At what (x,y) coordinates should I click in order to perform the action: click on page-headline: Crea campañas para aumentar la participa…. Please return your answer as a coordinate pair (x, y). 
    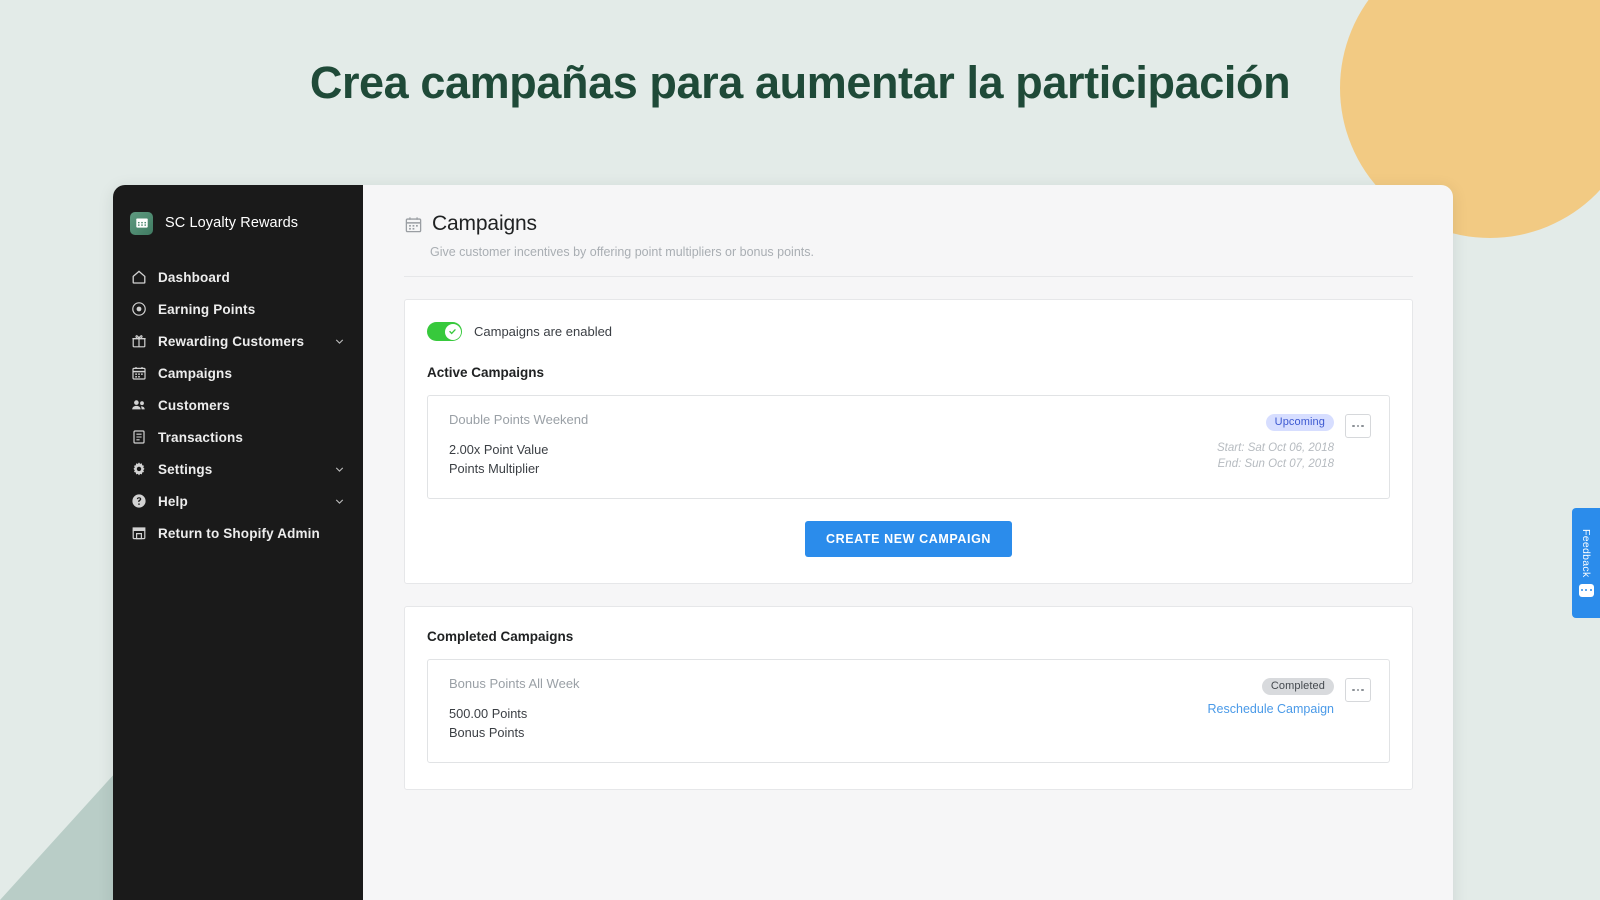
    Looking at the image, I should click on (800, 82).